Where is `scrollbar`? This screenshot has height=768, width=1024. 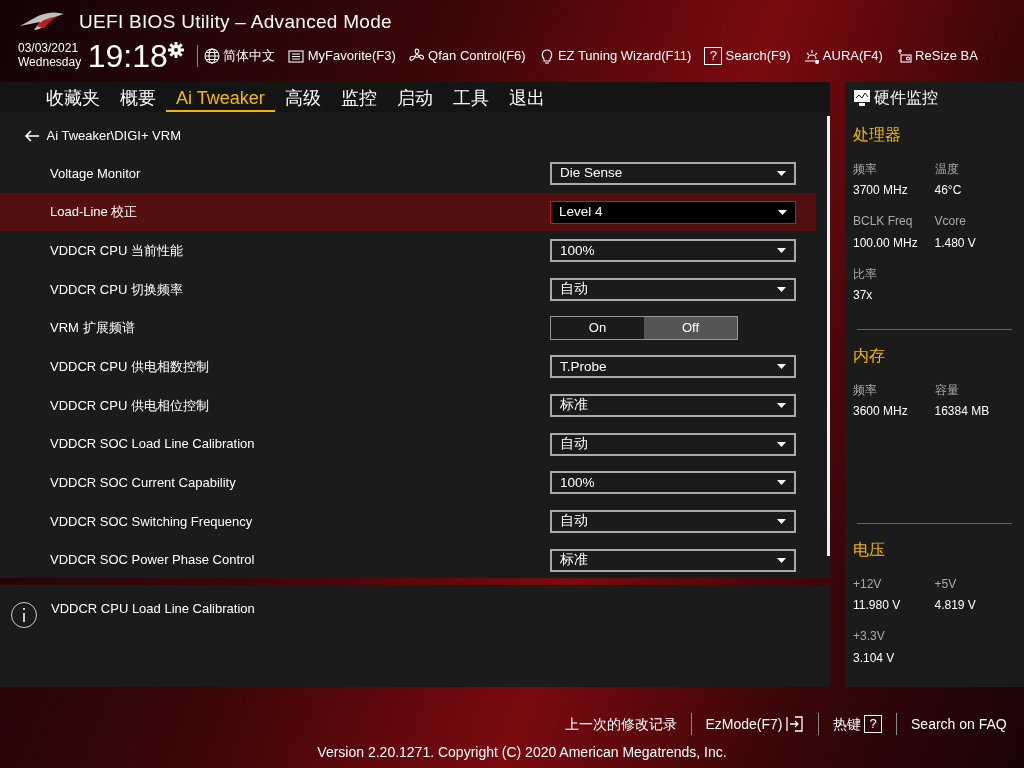 scrollbar is located at coordinates (828, 336).